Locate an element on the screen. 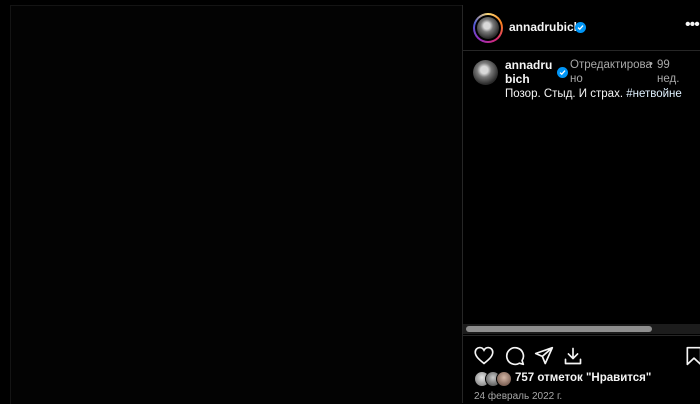  more-options-icon: ••• is located at coordinates (692, 25).